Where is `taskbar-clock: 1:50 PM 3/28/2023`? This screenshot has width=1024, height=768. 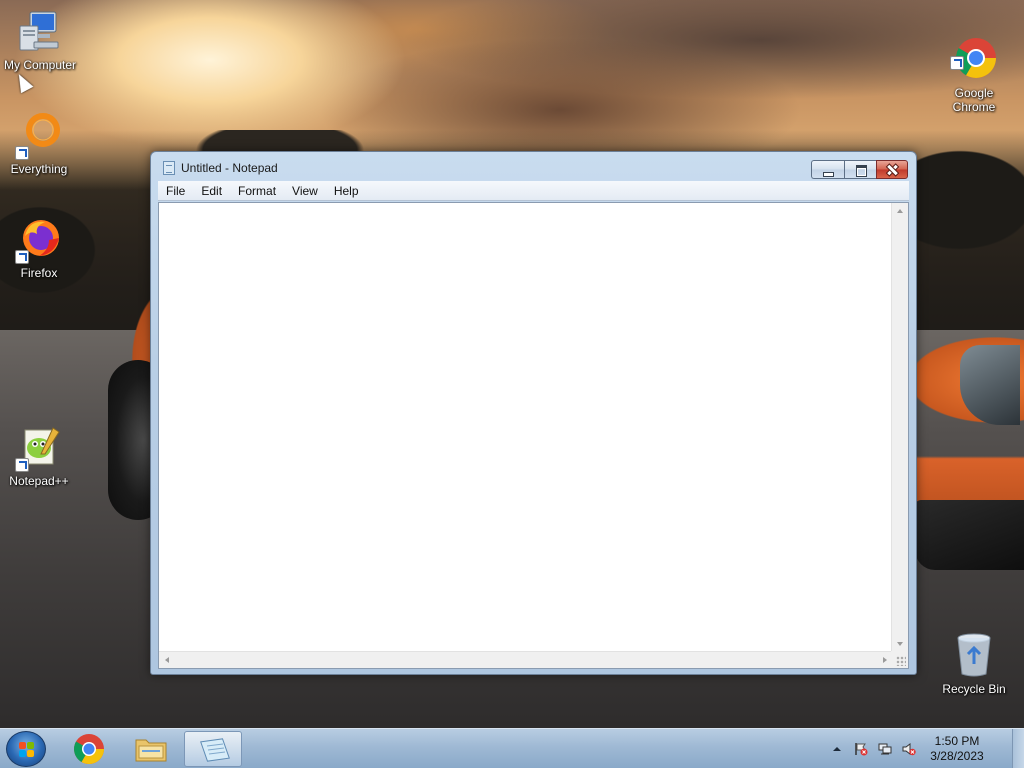 taskbar-clock: 1:50 PM 3/28/2023 is located at coordinates (957, 749).